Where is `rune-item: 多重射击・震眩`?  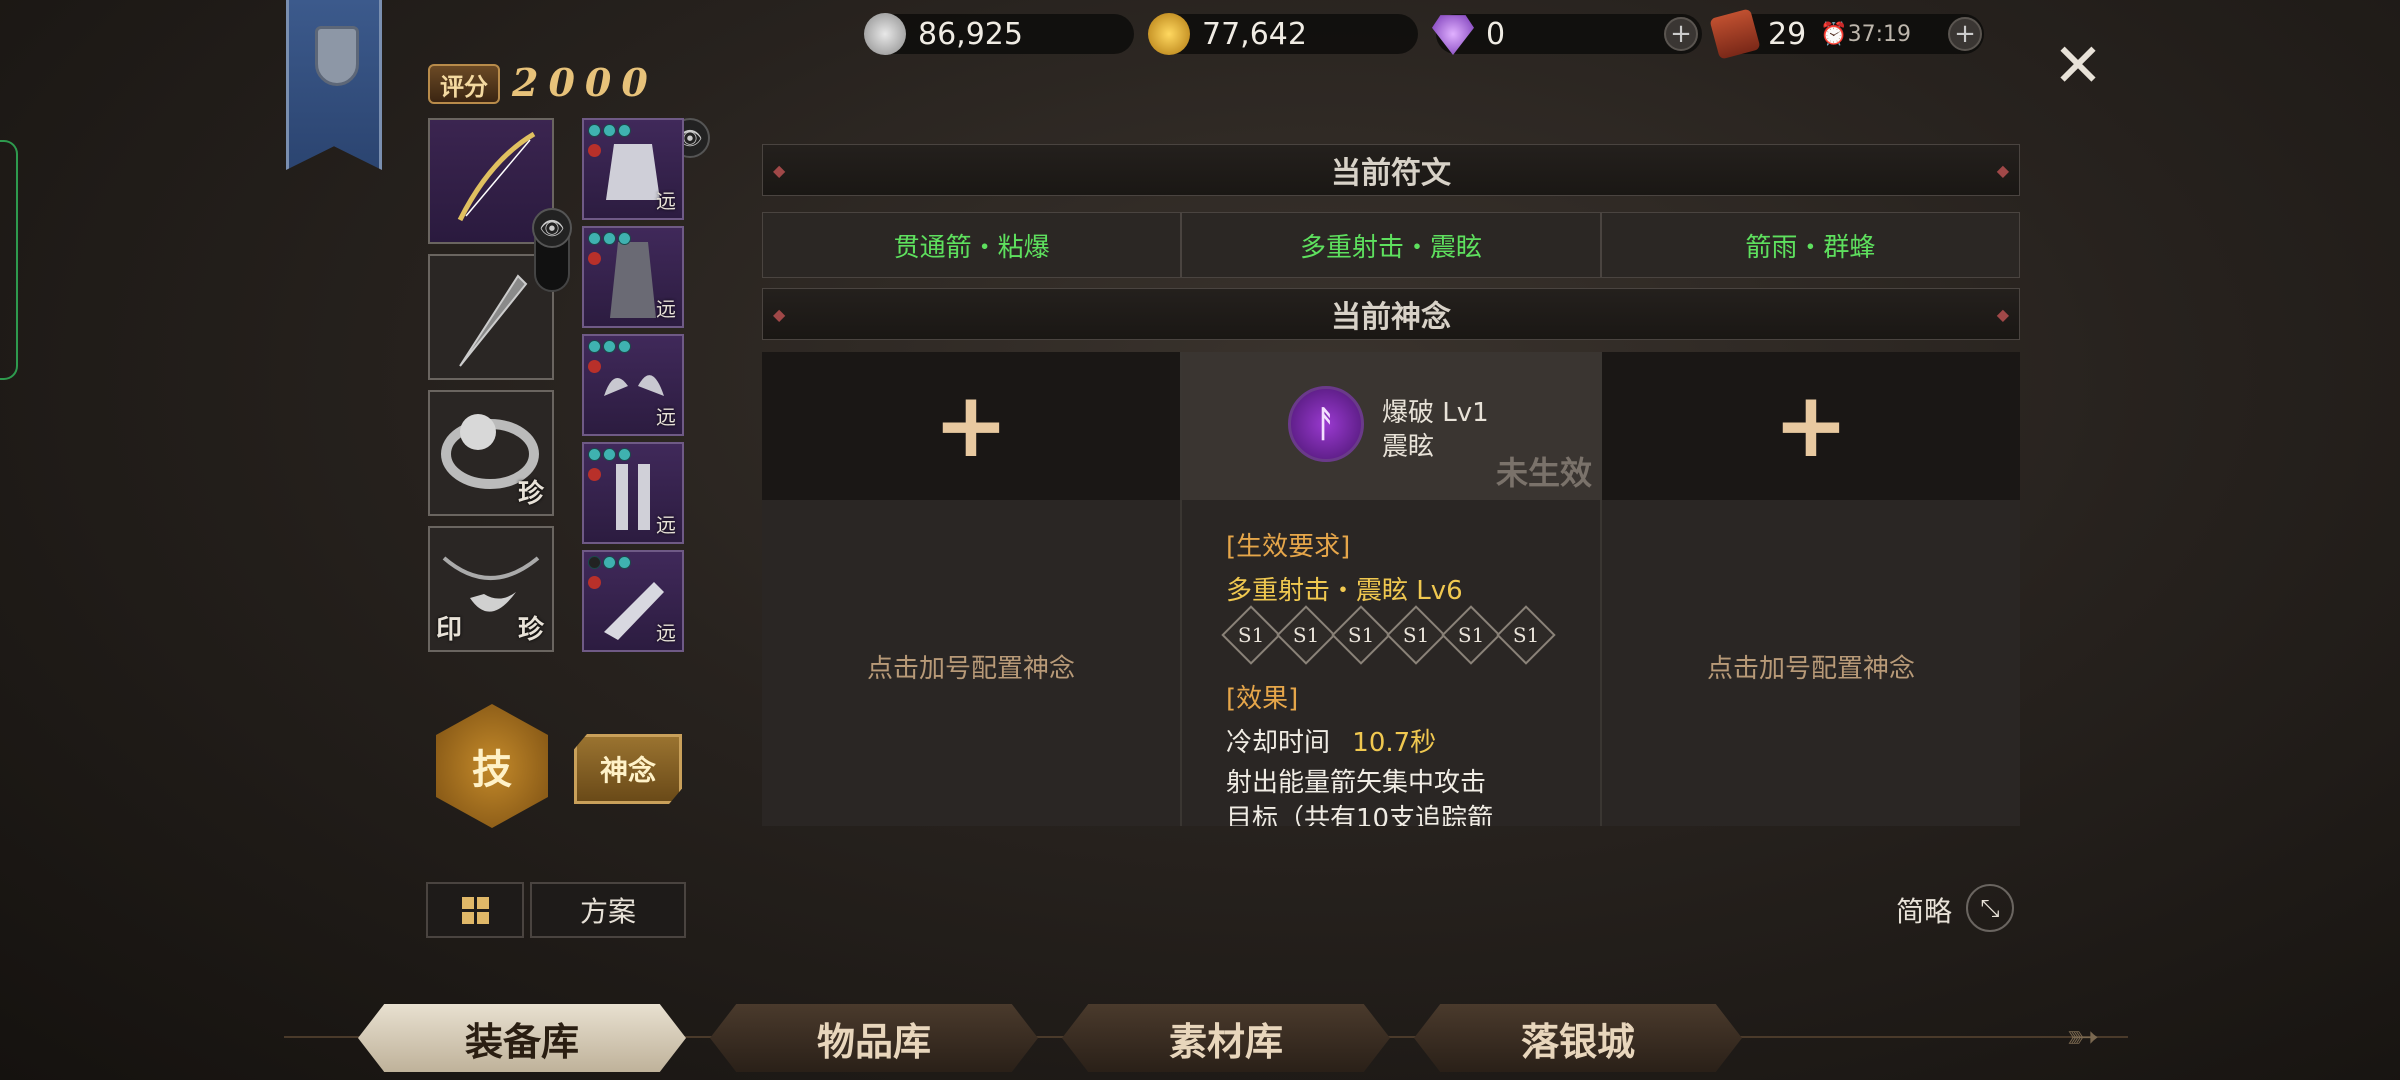
rune-item: 多重射击・震眩 is located at coordinates (1391, 245).